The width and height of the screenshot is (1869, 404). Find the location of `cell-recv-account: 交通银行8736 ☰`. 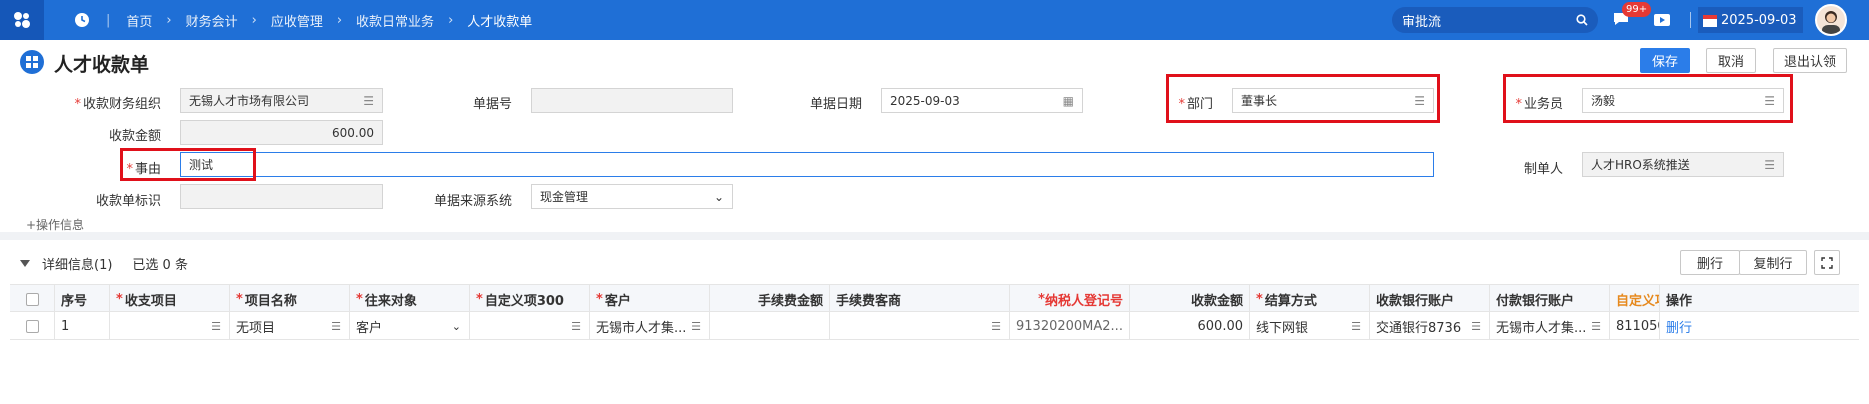

cell-recv-account: 交通银行8736 ☰ is located at coordinates (1430, 326).